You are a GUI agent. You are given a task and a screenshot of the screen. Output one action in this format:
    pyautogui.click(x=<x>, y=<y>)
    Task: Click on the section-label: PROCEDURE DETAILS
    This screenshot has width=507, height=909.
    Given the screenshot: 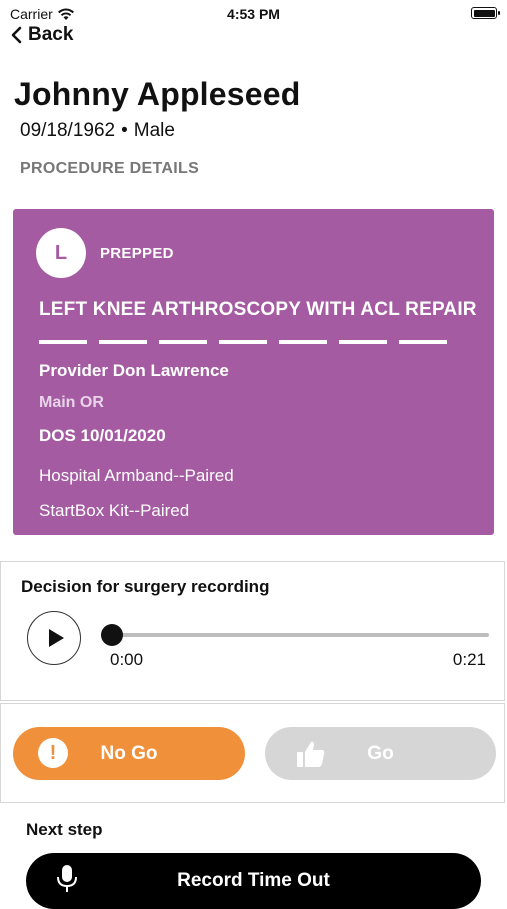 What is the action you would take?
    pyautogui.click(x=110, y=168)
    